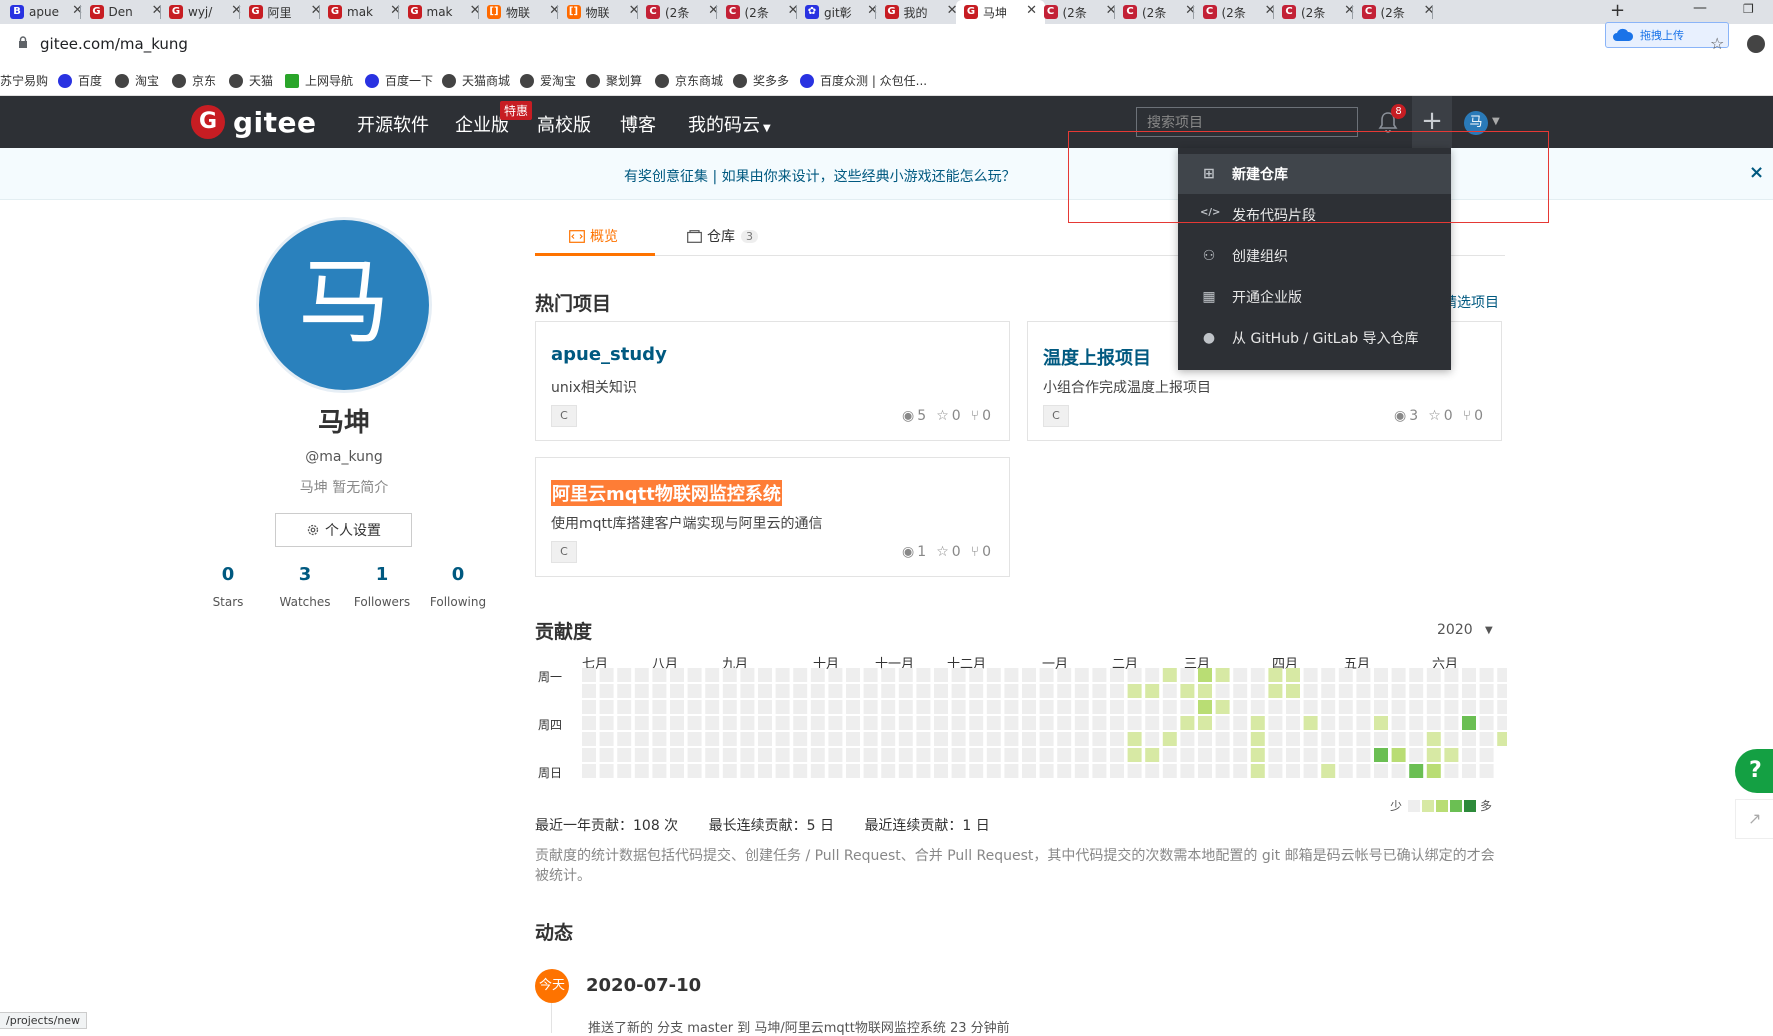 Image resolution: width=1773 pixels, height=1036 pixels. Describe the element at coordinates (46, 12) in the screenshot. I see `browser-tab: Bapue ✕` at that location.